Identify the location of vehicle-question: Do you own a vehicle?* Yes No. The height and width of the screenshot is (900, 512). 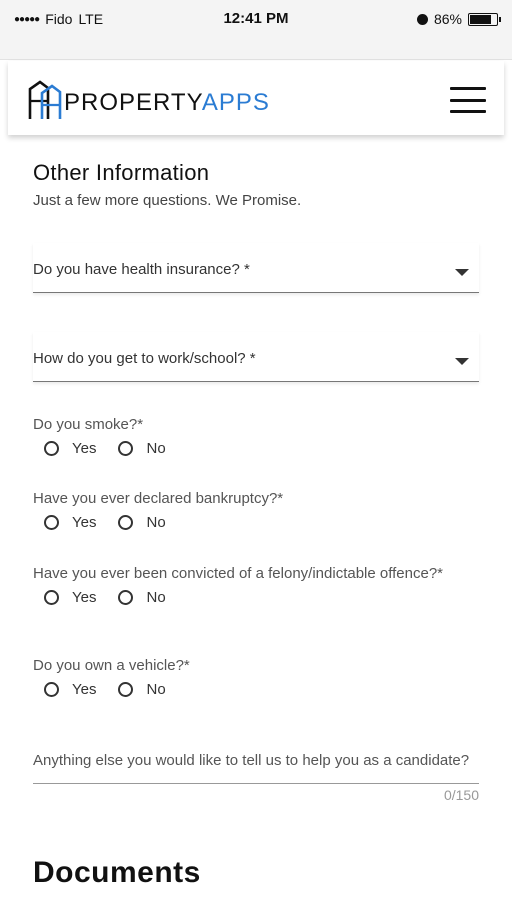
(256, 677).